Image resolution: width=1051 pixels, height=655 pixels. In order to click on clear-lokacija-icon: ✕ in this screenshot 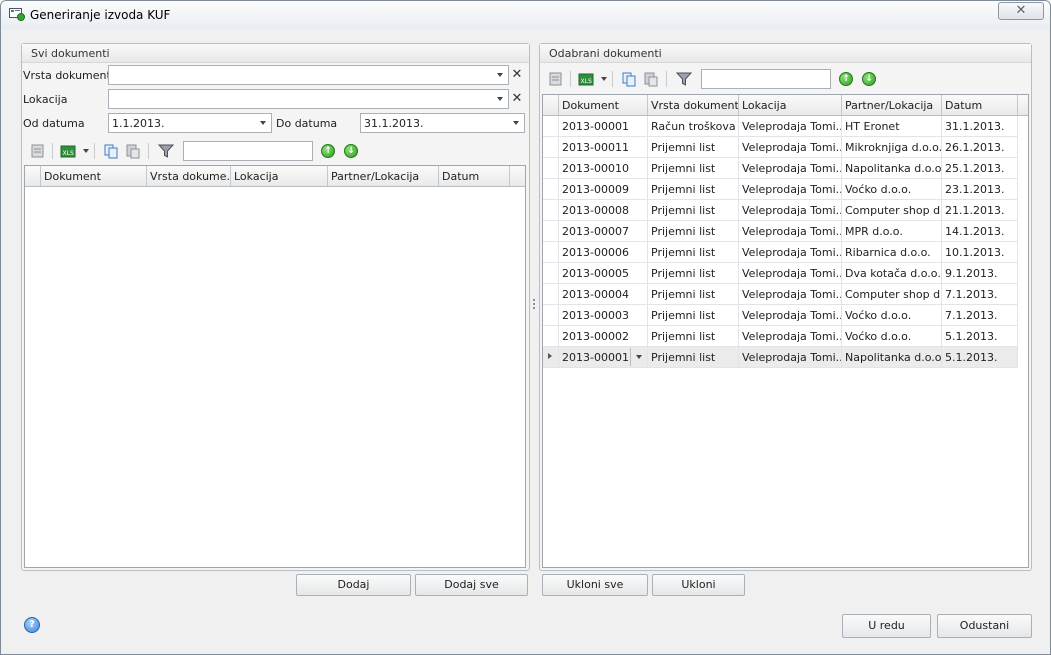, I will do `click(517, 99)`.